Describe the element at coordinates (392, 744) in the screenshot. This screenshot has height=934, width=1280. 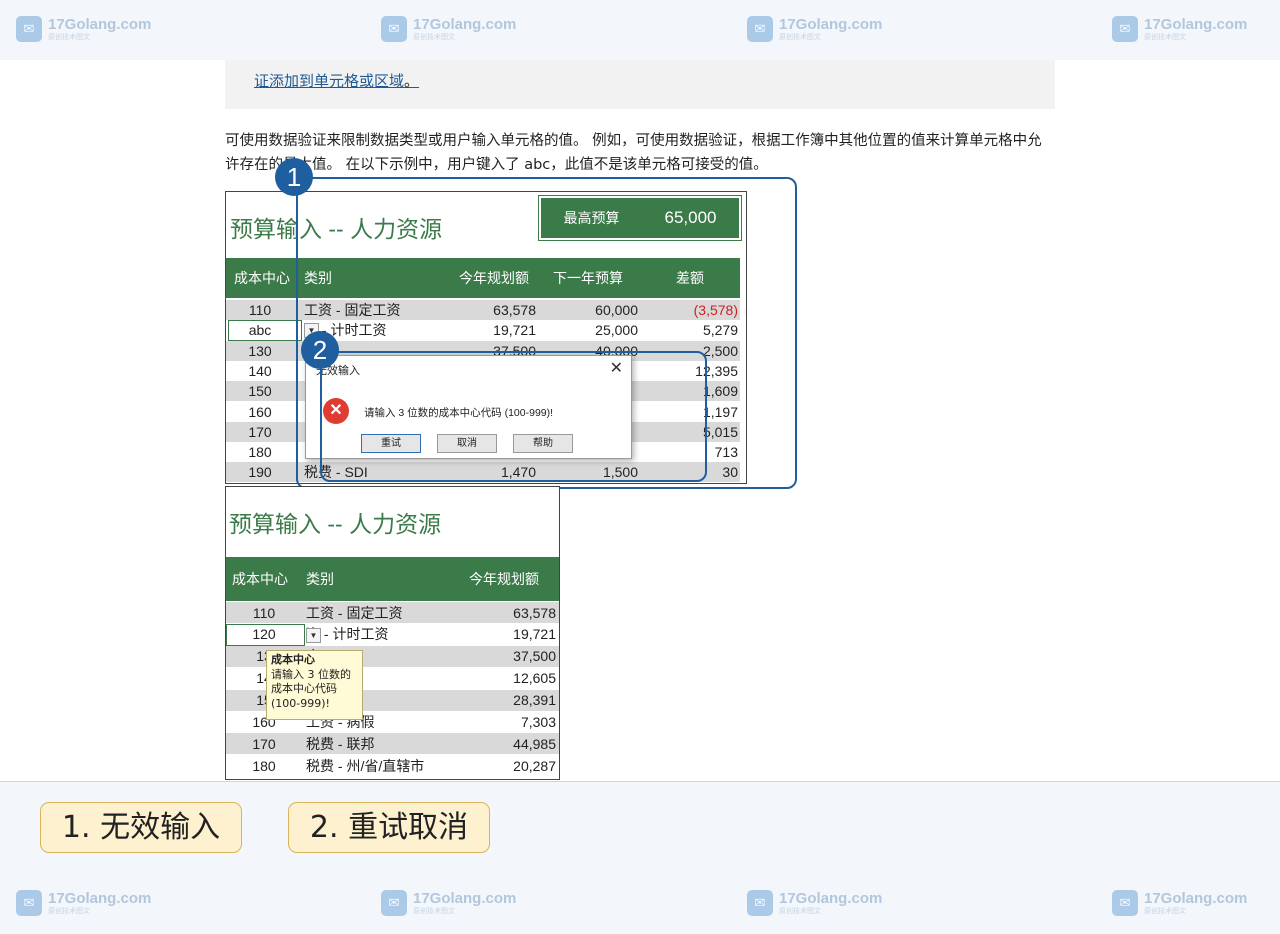
I see `table-row: 170 税费 - 联邦 44,985` at that location.